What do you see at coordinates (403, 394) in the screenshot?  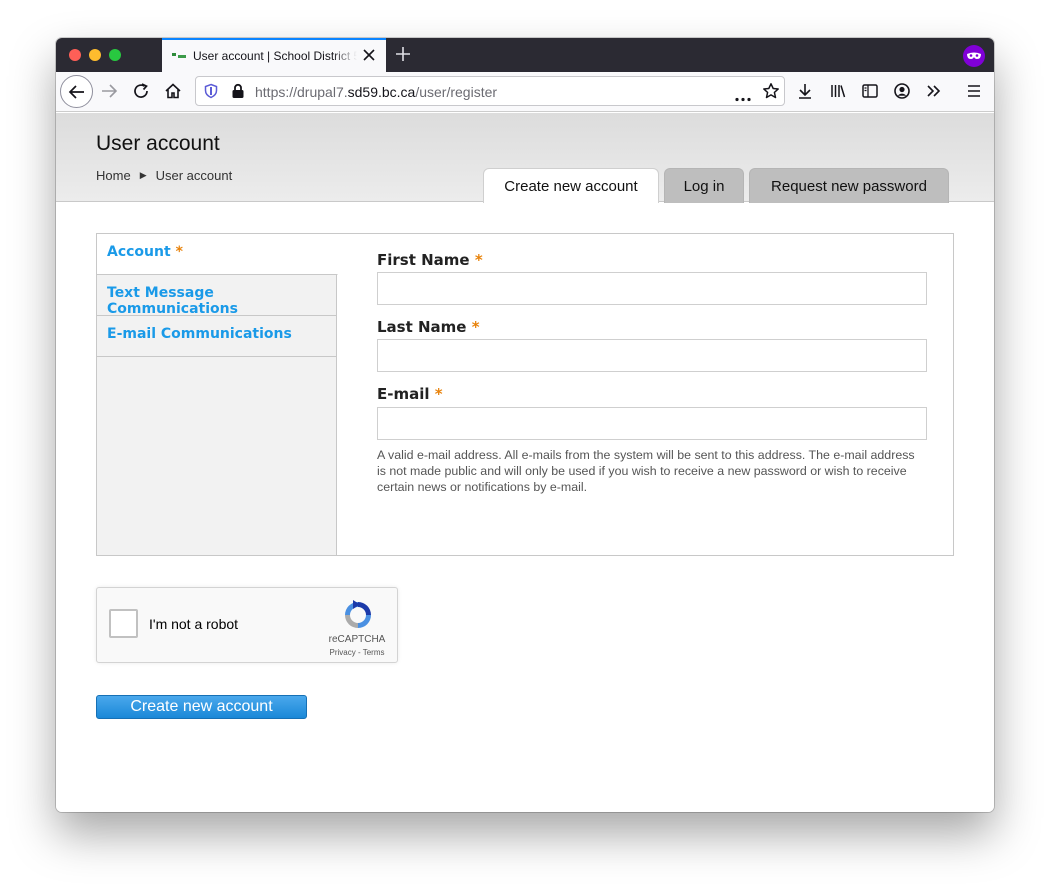 I see `email-label-text: E-mail` at bounding box center [403, 394].